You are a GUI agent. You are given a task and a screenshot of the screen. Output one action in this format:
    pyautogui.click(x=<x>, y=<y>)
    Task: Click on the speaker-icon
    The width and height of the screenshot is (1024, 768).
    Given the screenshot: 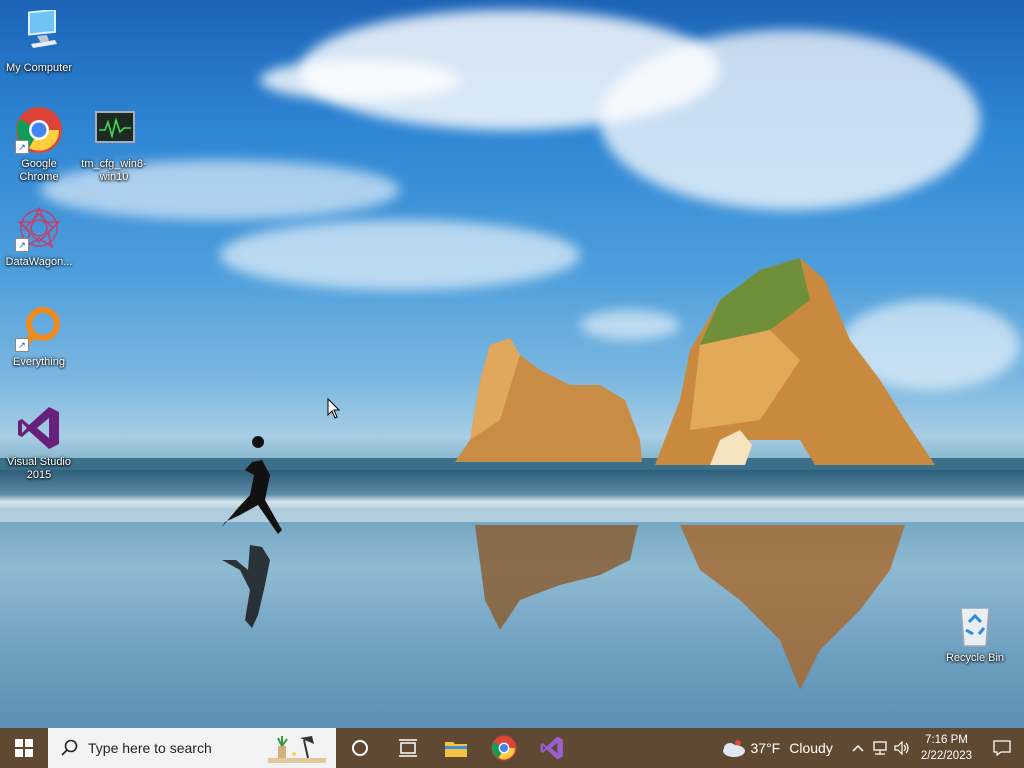 What is the action you would take?
    pyautogui.click(x=901, y=748)
    